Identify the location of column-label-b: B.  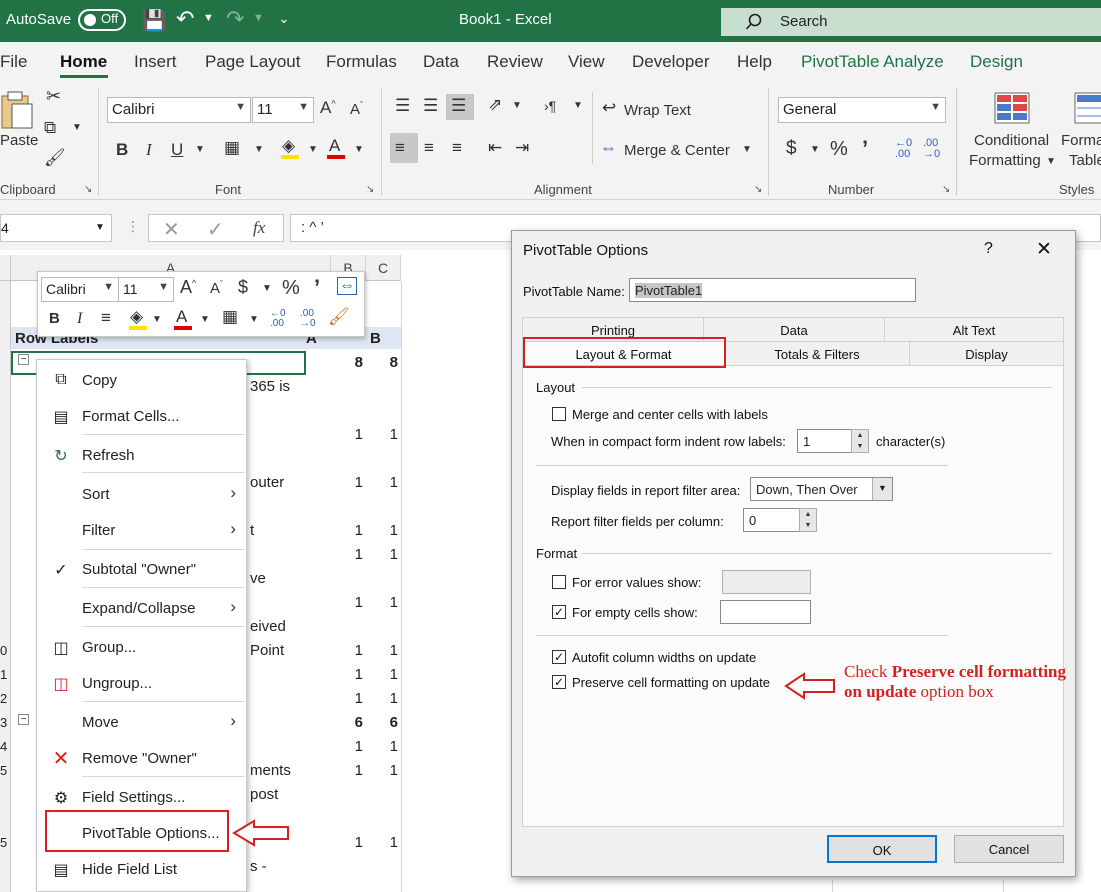
(375, 338).